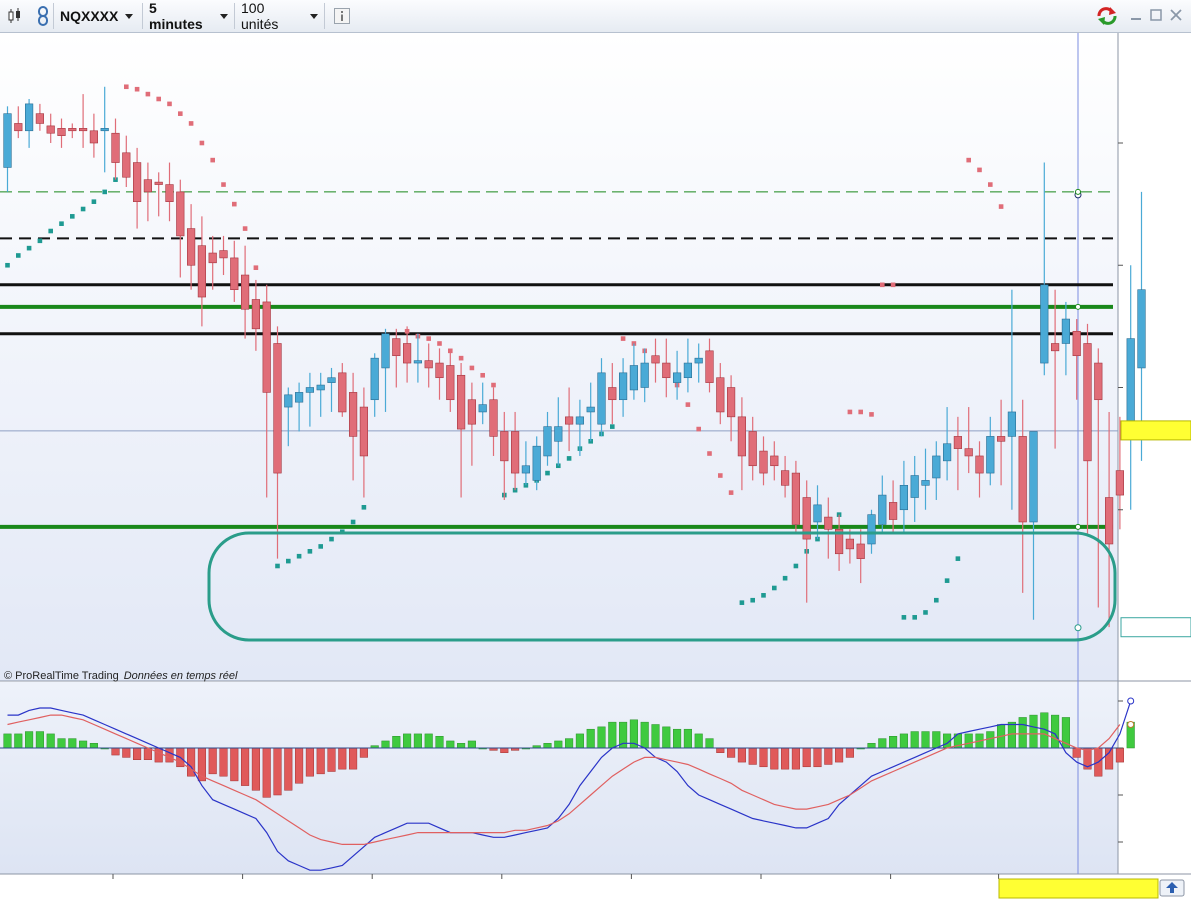 This screenshot has width=1191, height=900. Describe the element at coordinates (1136, 15) in the screenshot. I see `minimize-icon` at that location.